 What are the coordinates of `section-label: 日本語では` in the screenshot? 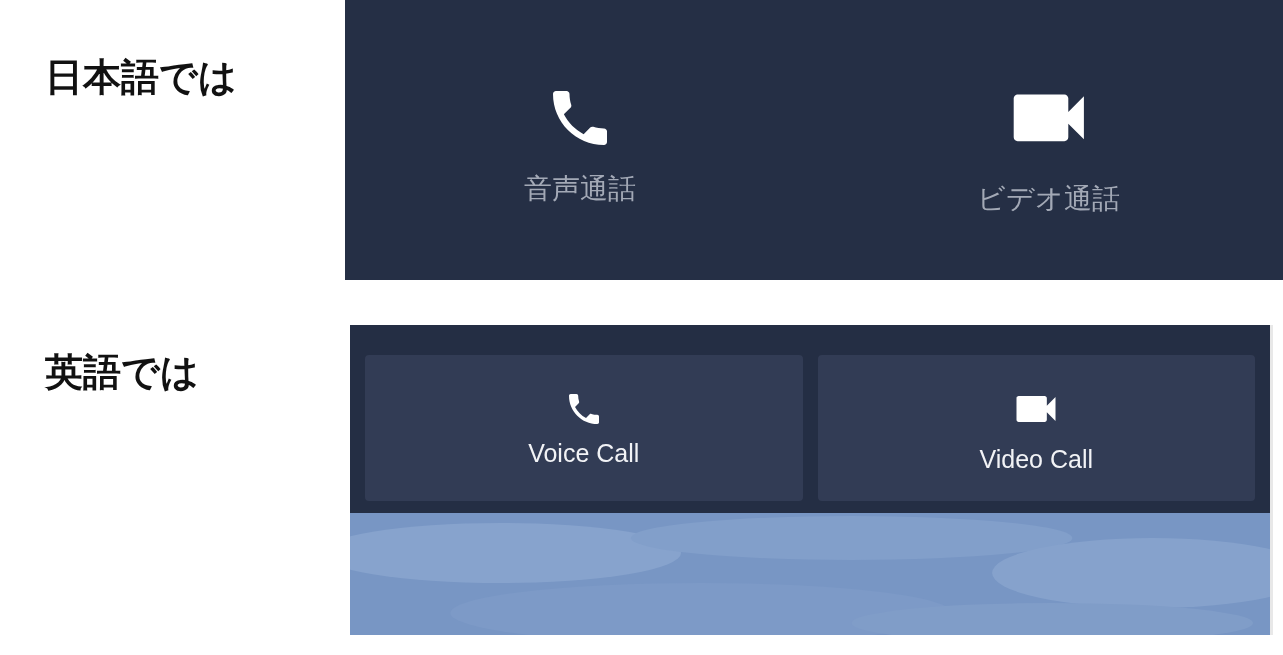 It's located at (141, 77).